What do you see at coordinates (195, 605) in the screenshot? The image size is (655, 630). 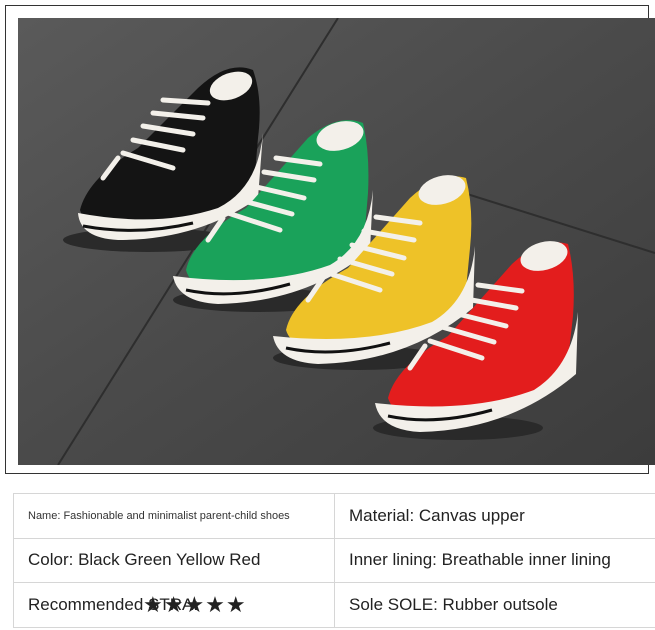 I see `rating-stars-icon: ★★★★★` at bounding box center [195, 605].